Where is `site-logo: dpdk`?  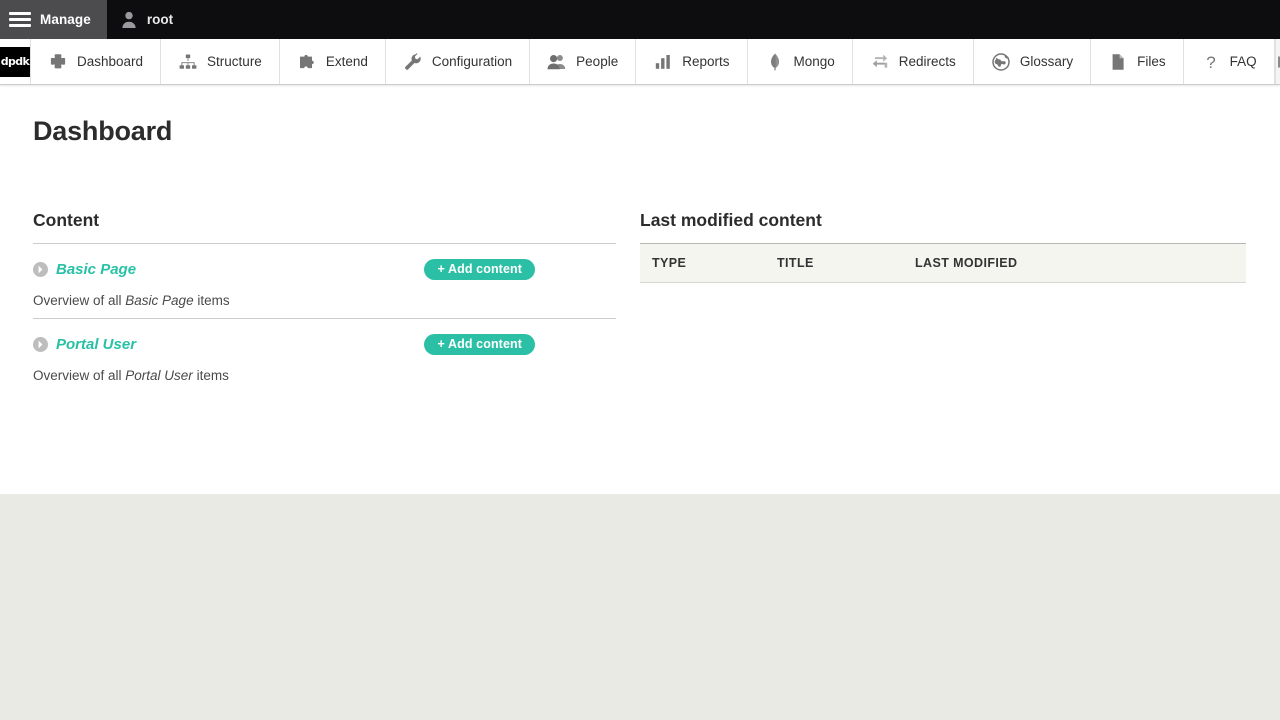 site-logo: dpdk is located at coordinates (15, 61).